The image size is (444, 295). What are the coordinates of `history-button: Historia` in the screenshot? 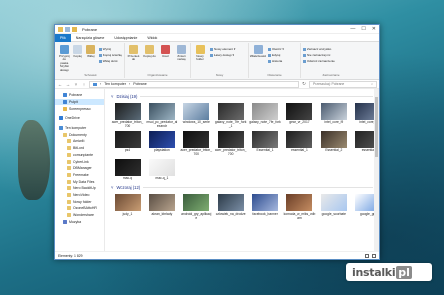 It's located at (276, 61).